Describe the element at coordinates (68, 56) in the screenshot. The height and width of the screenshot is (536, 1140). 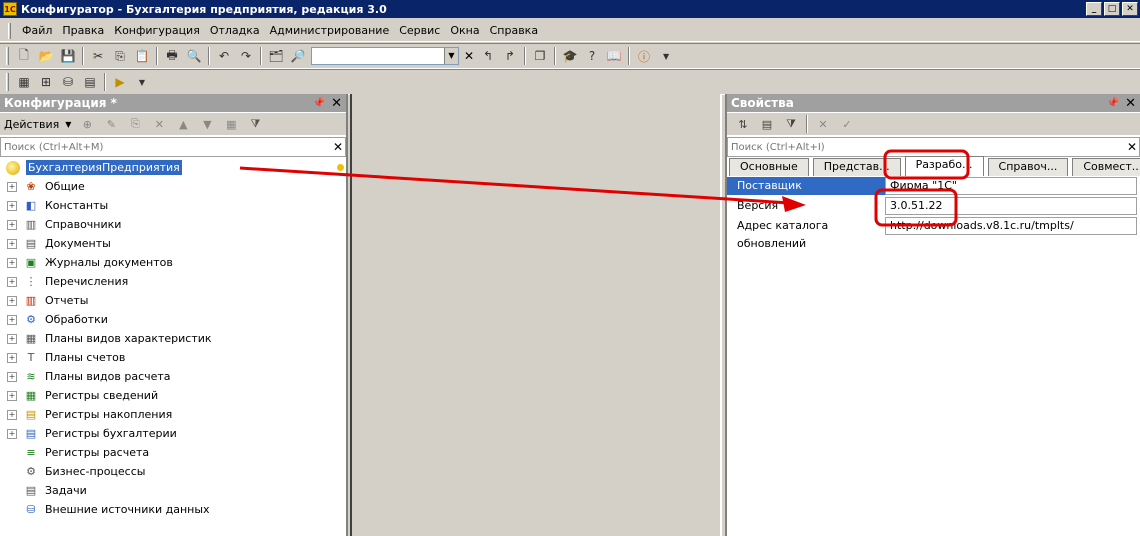
I see `save-icon: 💾` at that location.